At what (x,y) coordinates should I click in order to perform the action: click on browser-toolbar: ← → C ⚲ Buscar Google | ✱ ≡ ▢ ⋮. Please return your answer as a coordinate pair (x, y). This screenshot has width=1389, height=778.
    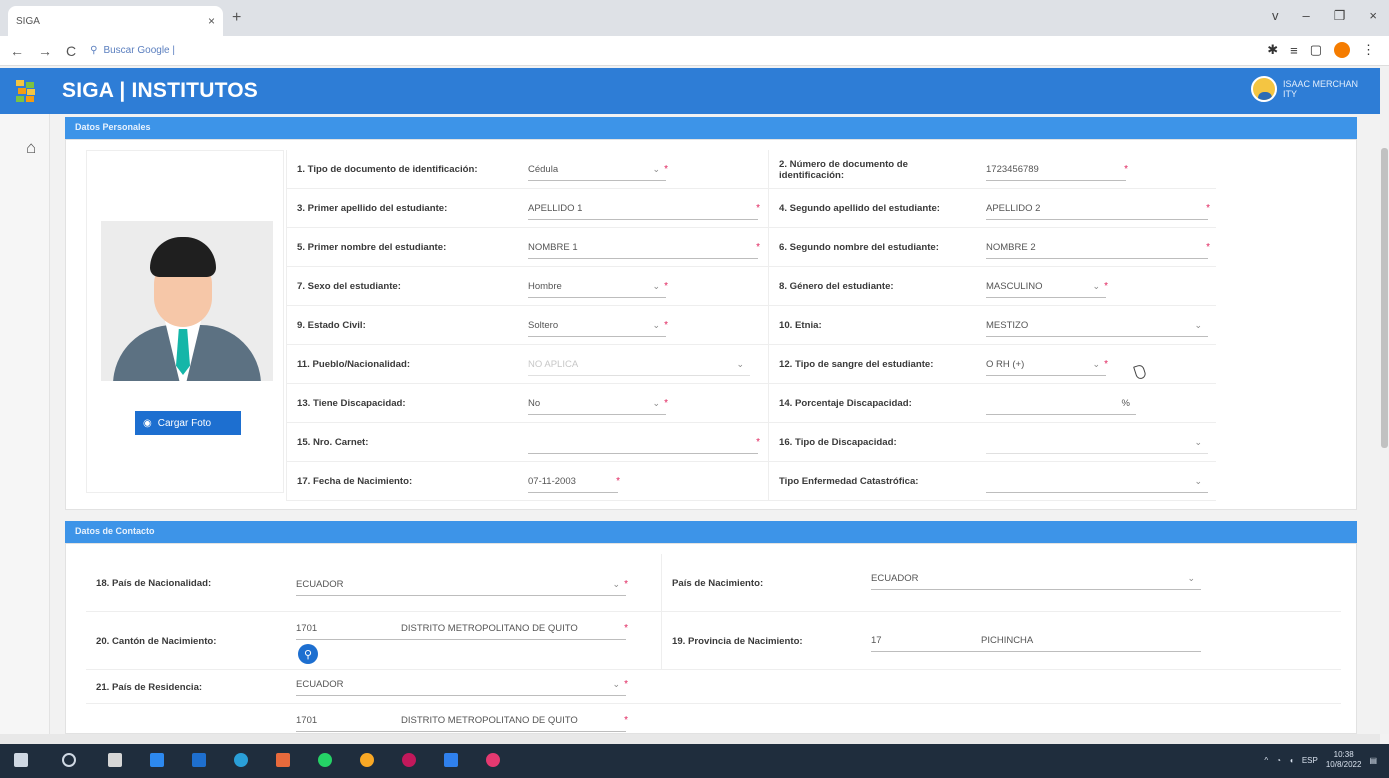
    Looking at the image, I should click on (694, 51).